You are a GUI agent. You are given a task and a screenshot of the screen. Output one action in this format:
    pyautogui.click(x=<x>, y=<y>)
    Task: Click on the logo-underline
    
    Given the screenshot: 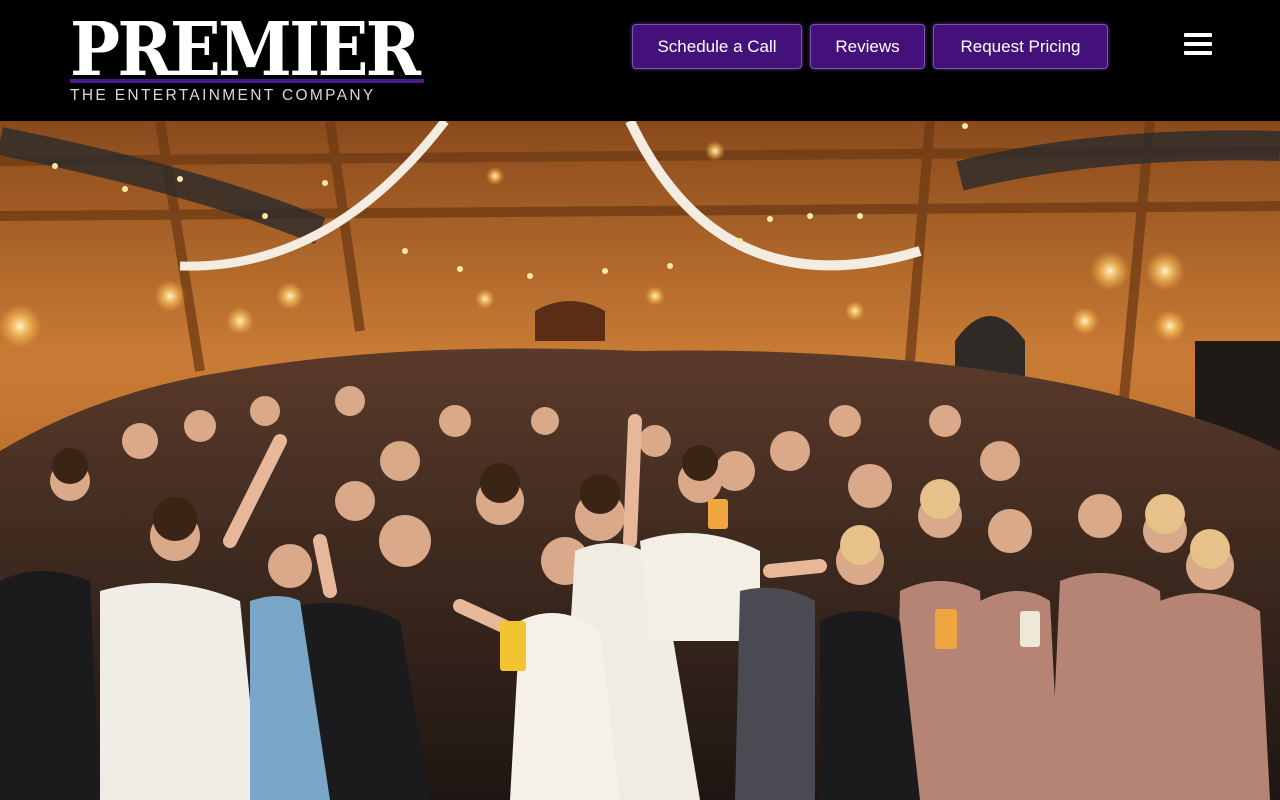 What is the action you would take?
    pyautogui.click(x=247, y=81)
    